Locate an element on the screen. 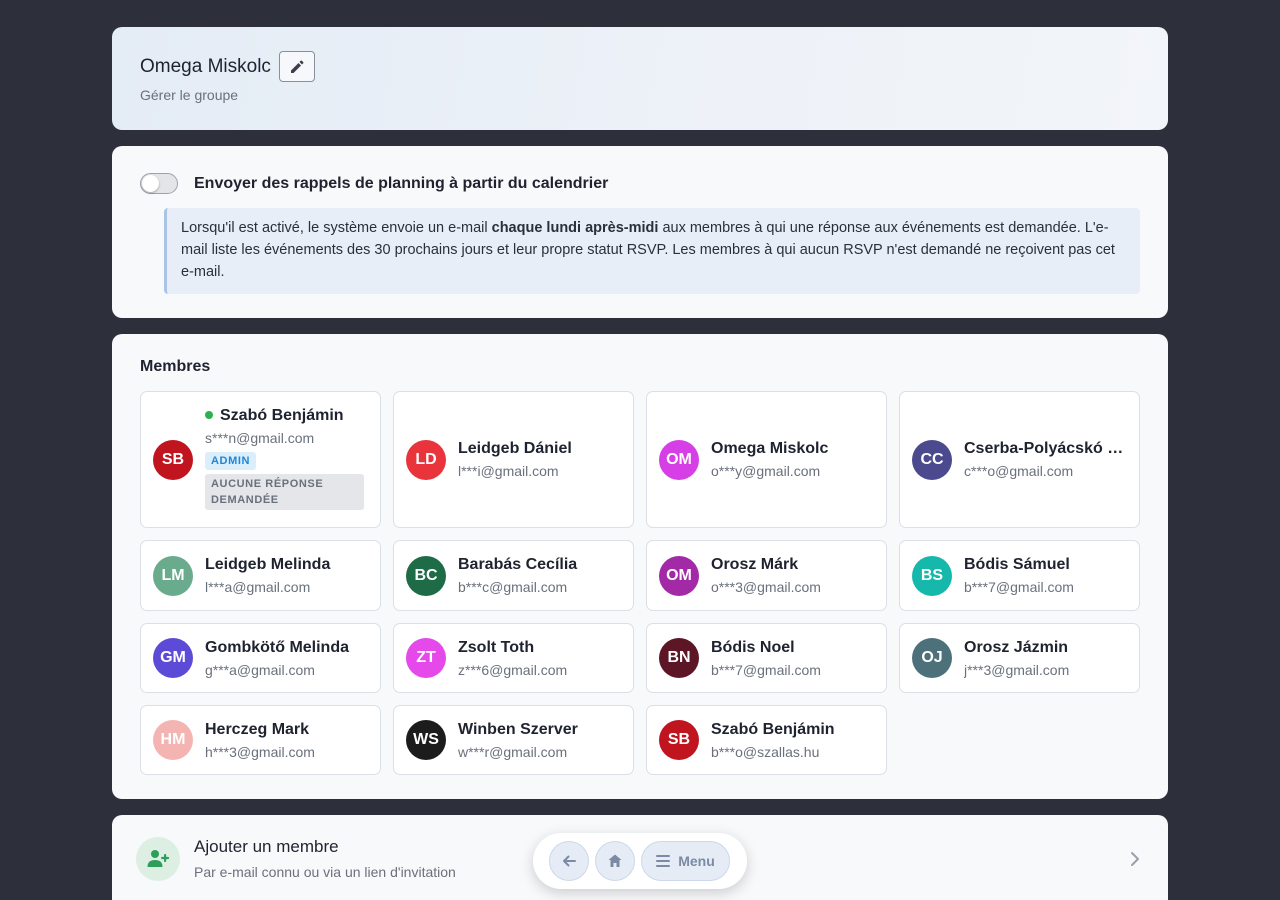  member-card: GM Gombkötő Melinda g***a@gmail.com is located at coordinates (260, 658).